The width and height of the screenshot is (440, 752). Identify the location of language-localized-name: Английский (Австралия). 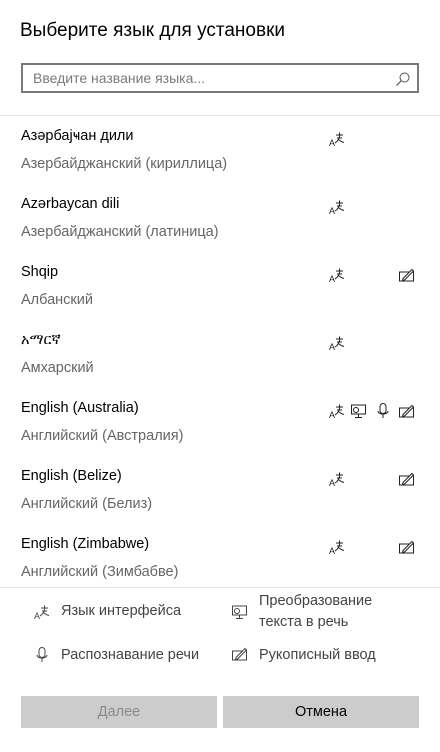
(102, 436).